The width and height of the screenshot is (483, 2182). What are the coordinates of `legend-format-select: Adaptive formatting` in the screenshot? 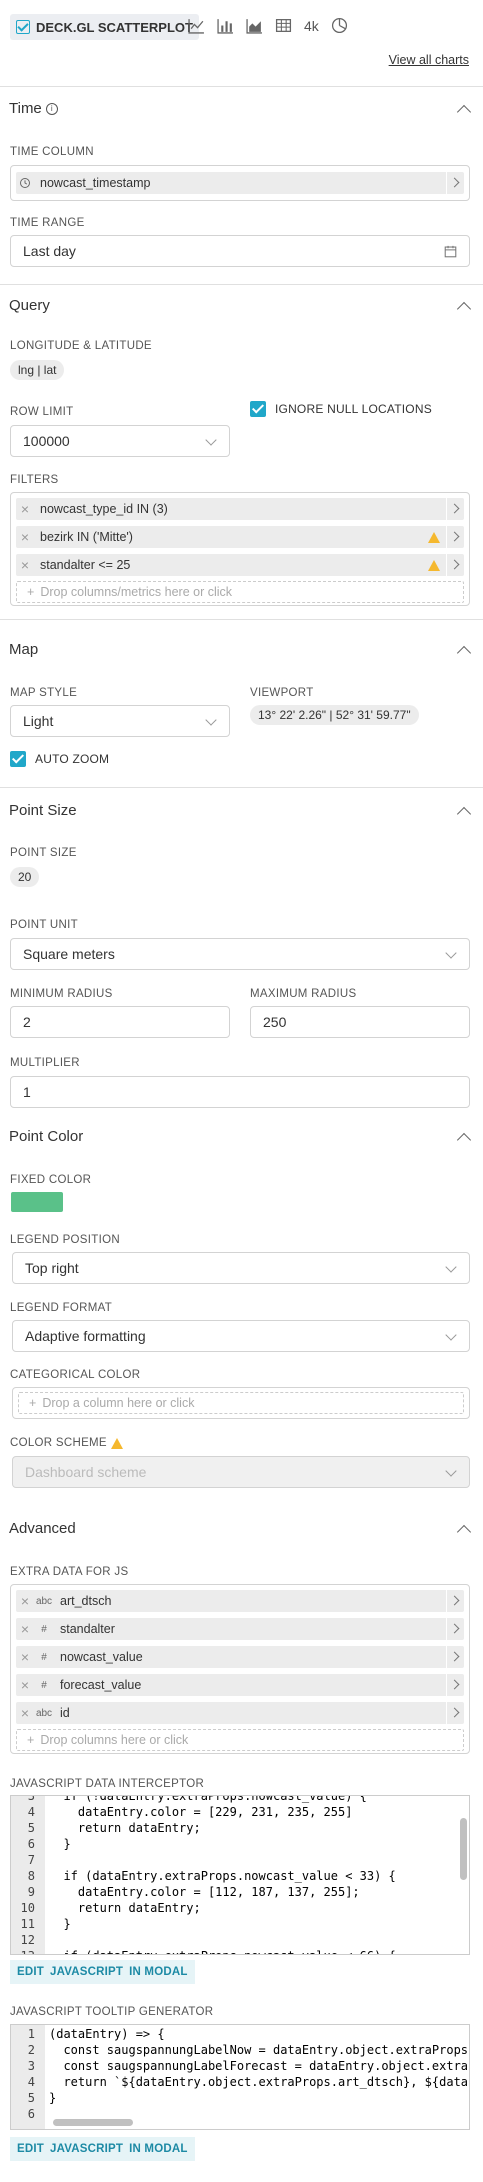 It's located at (241, 1336).